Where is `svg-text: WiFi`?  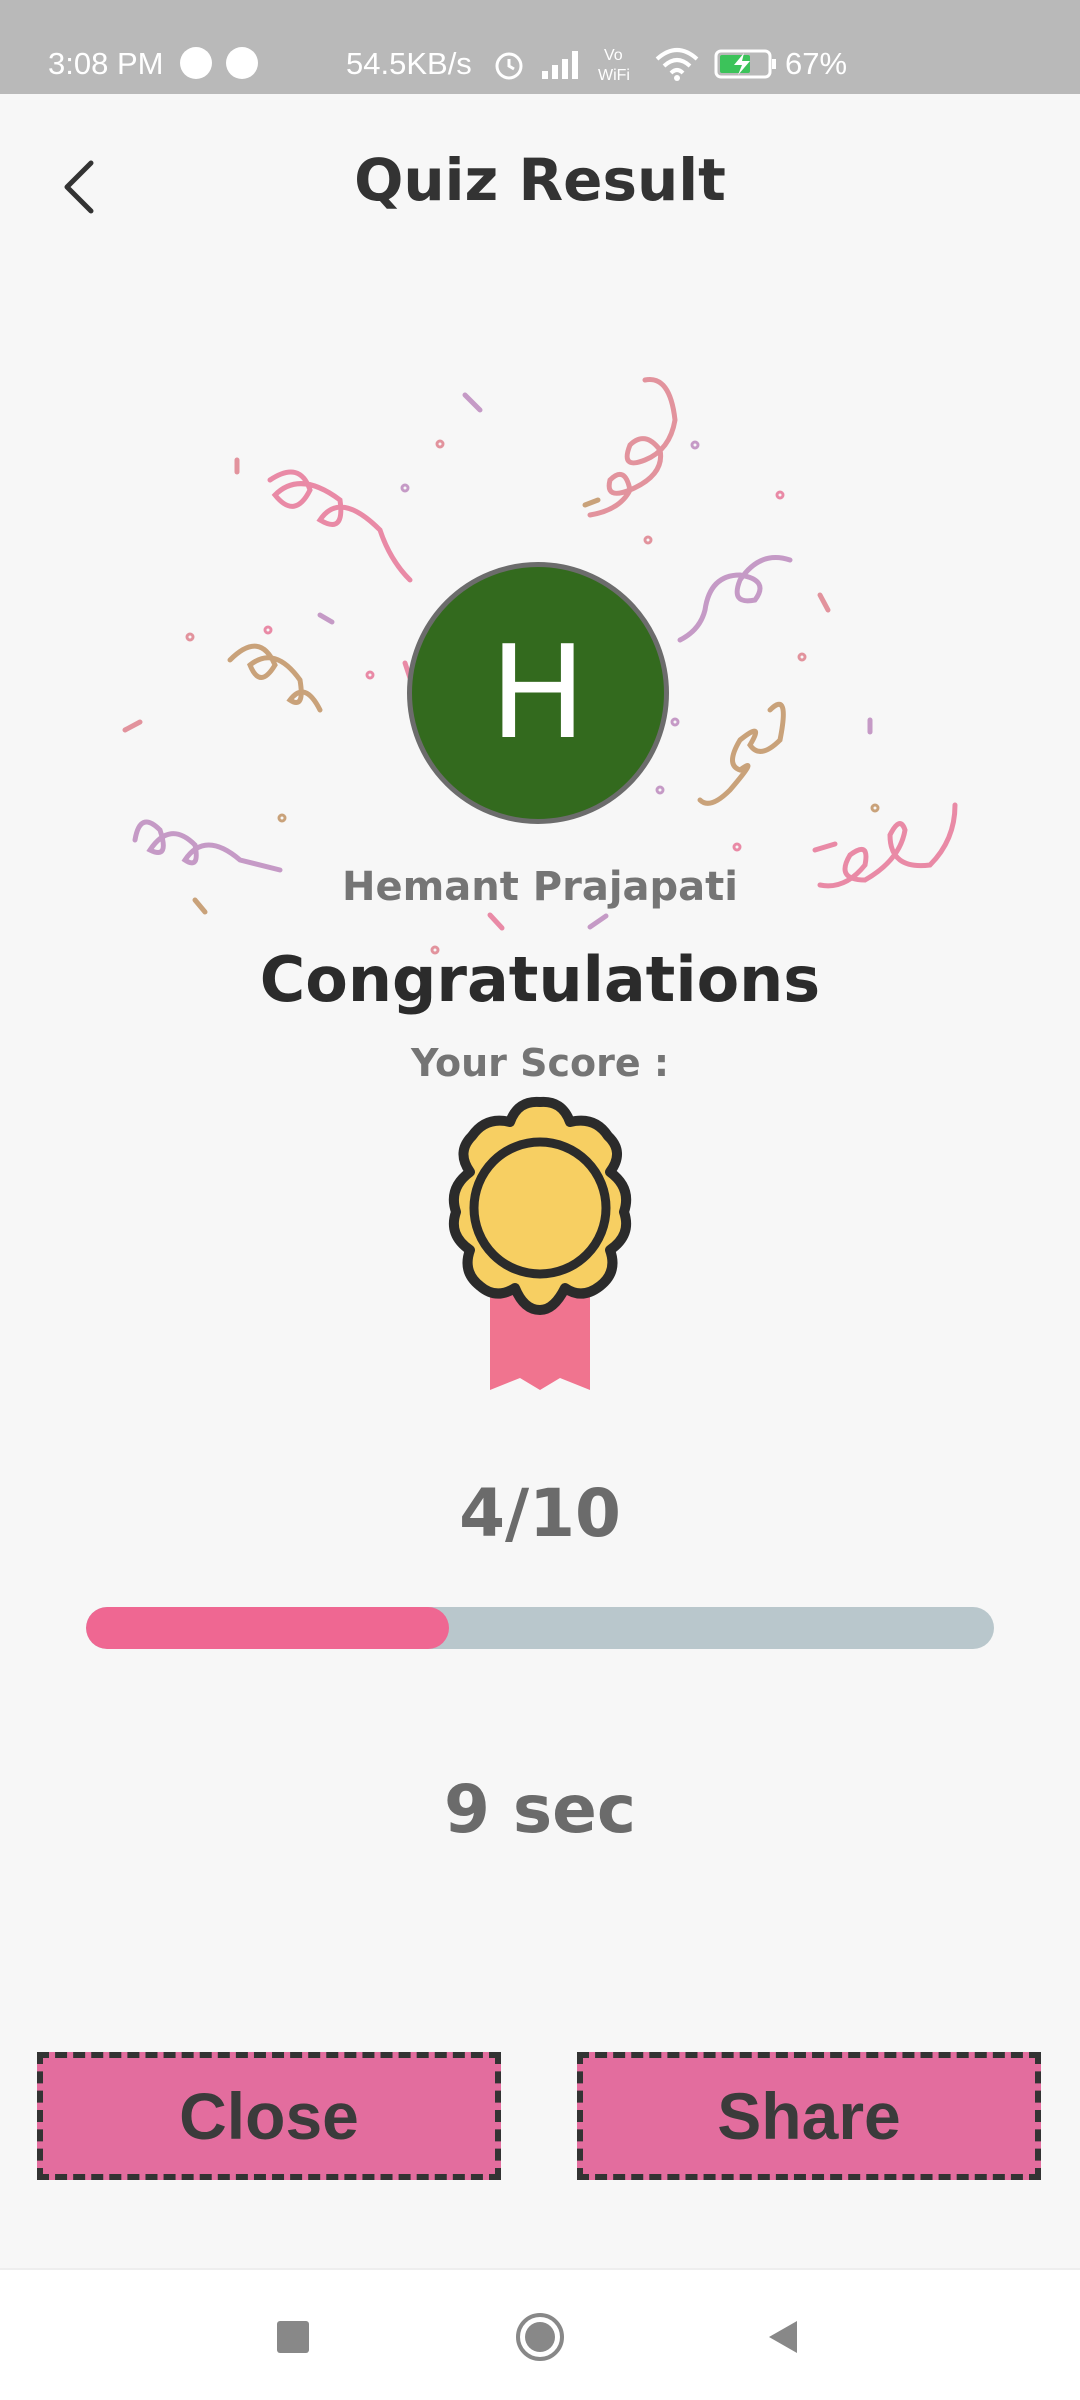
svg-text: WiFi is located at coordinates (614, 75).